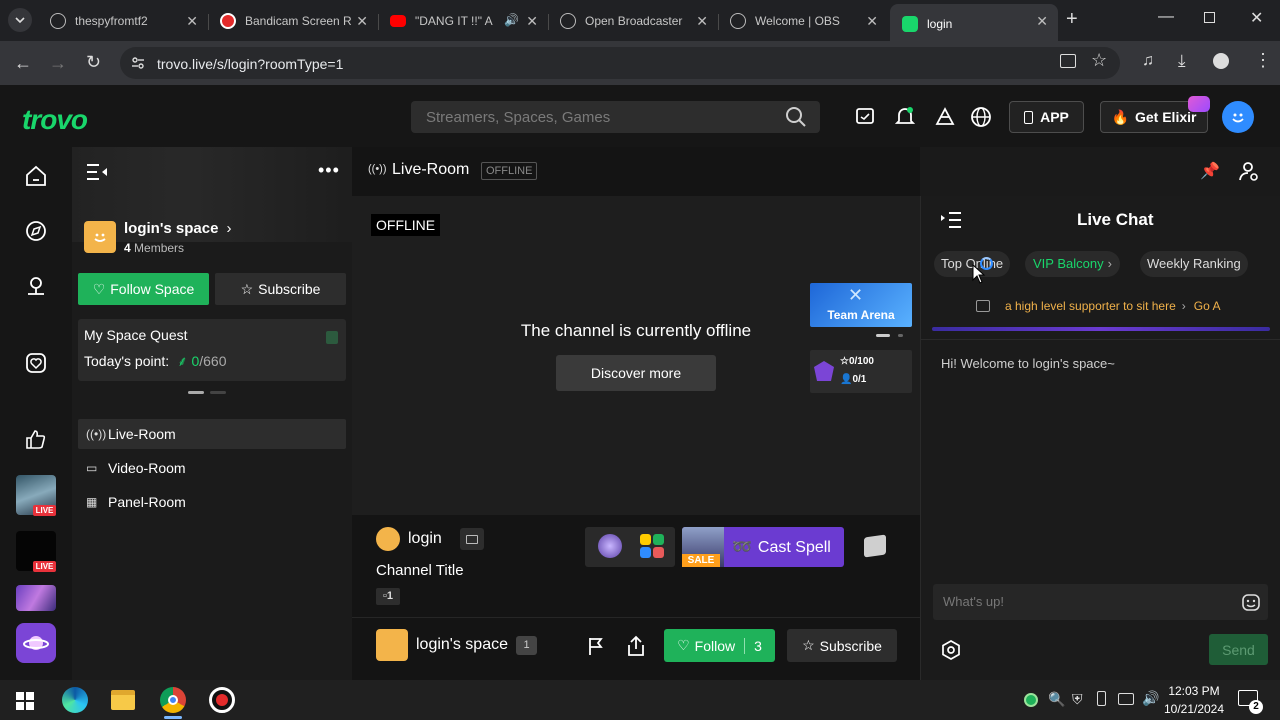 This screenshot has height=720, width=1280. What do you see at coordinates (633, 21) in the screenshot?
I see `browser-tab: Open Broadcaster ✕` at bounding box center [633, 21].